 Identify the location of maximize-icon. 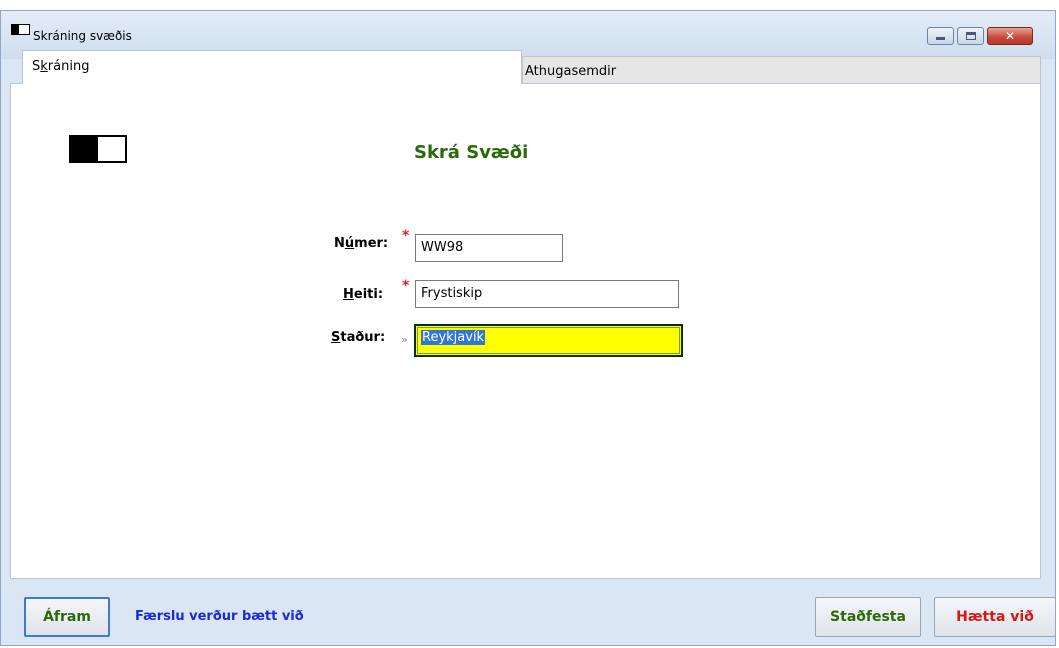
(971, 36).